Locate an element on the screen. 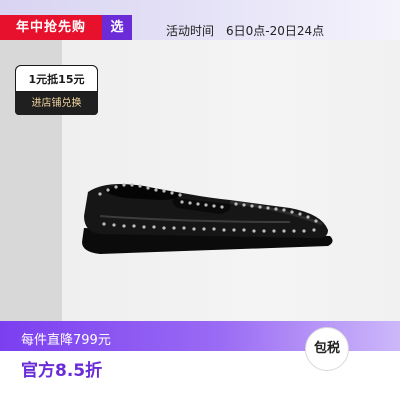 The height and width of the screenshot is (400, 400). event-time: 6日0点-20日24点 is located at coordinates (275, 31).